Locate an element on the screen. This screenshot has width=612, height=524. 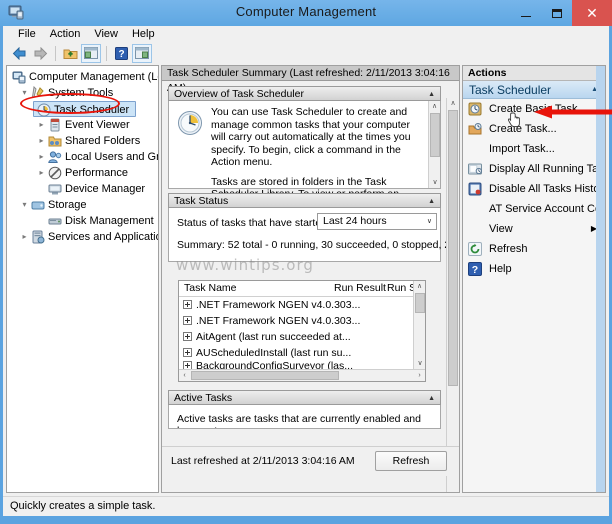
tree-item-disk-management: Disk Management is located at coordinates (84, 221).